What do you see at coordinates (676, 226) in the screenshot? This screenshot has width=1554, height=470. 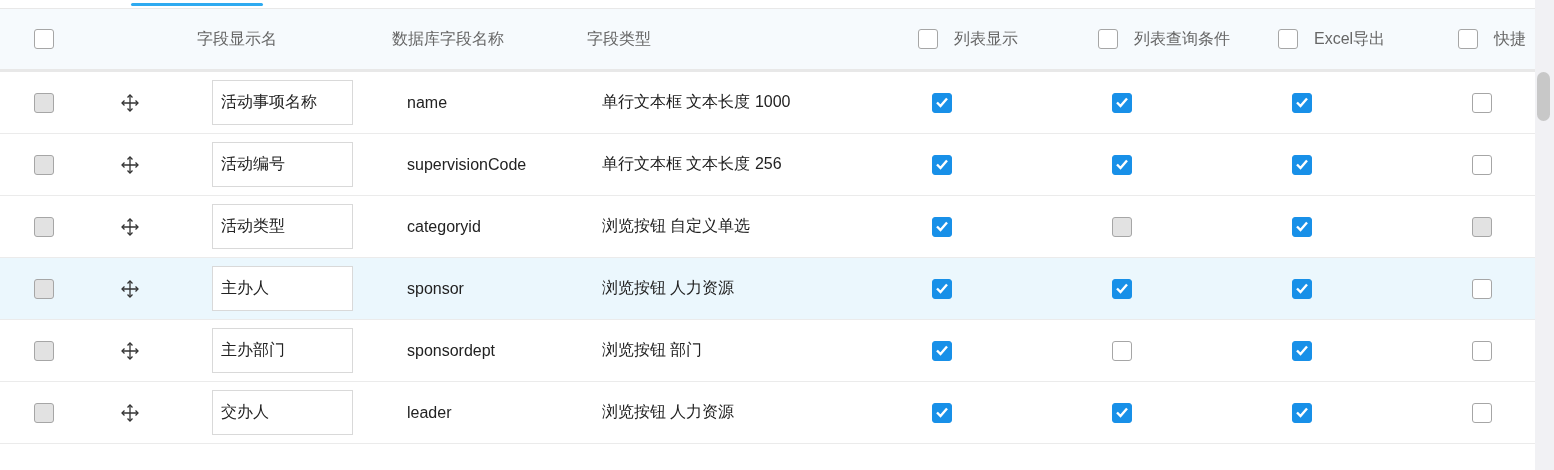 I see `field-type: 浏览按钮 自定义单选` at bounding box center [676, 226].